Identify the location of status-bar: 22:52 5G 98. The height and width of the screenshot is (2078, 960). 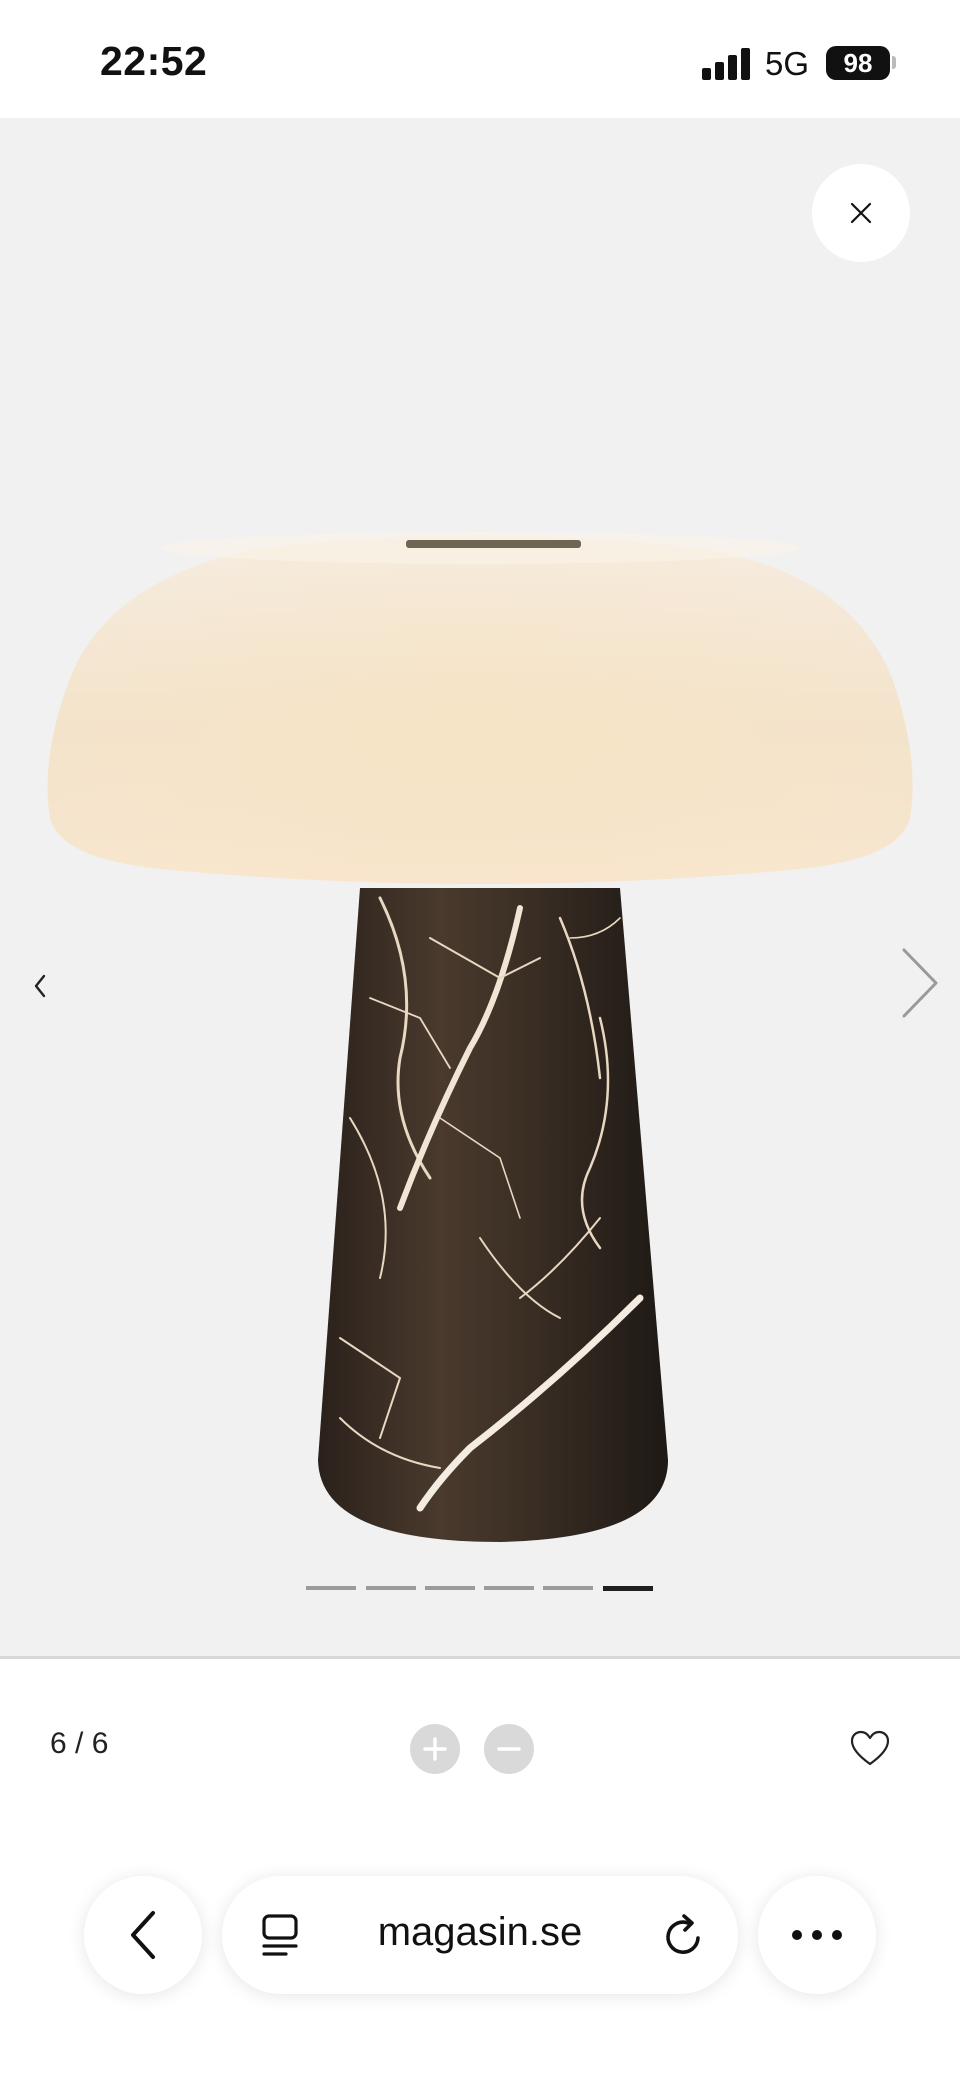
(480, 59).